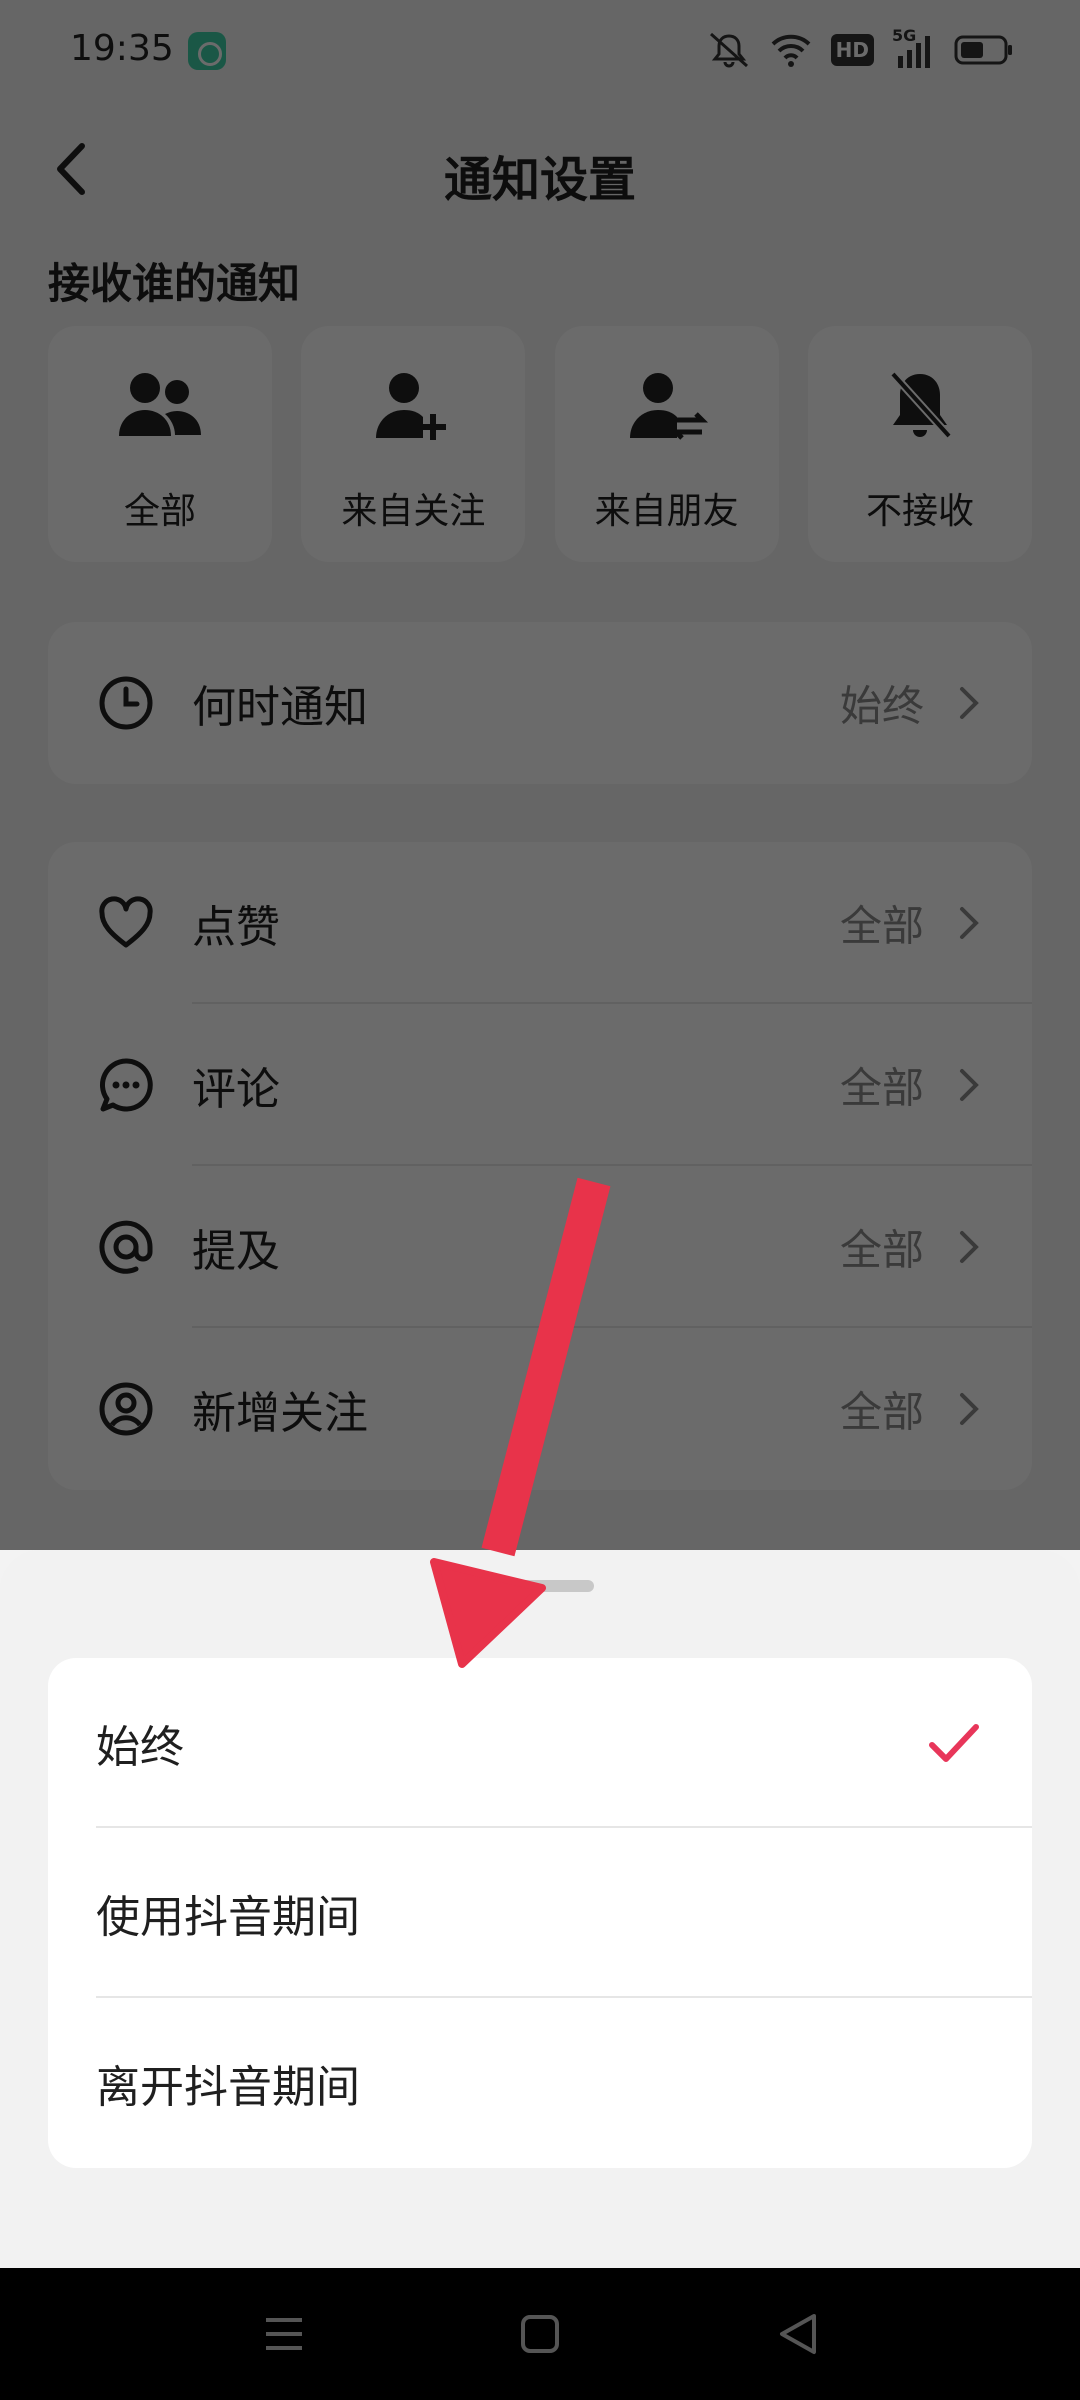  What do you see at coordinates (280, 1413) in the screenshot?
I see `category-label: 新增关注` at bounding box center [280, 1413].